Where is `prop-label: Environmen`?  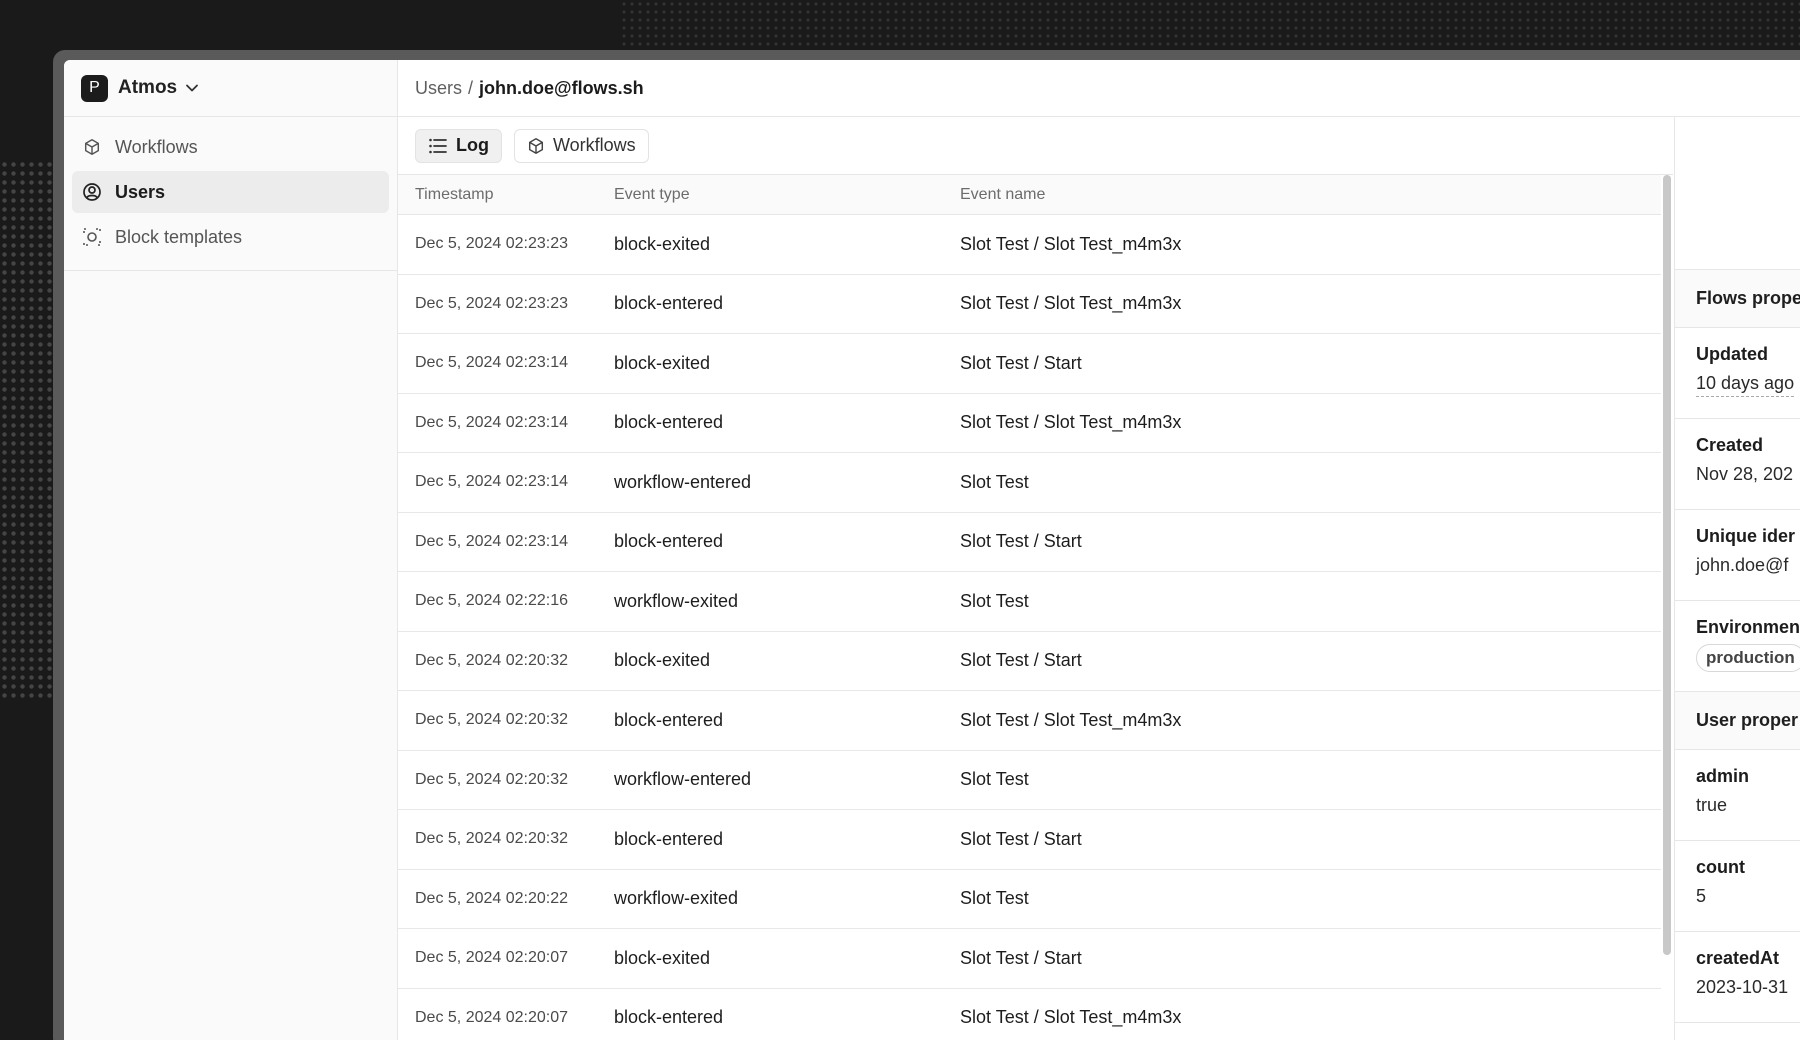 prop-label: Environmen is located at coordinates (1748, 627).